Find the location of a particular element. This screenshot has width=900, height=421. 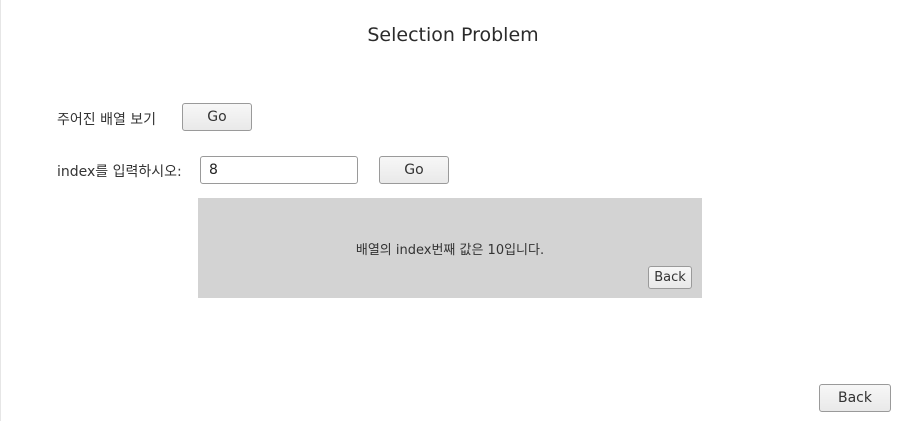

result-panel: 배열의 index번째 값은 10입니다. Back is located at coordinates (450, 248).